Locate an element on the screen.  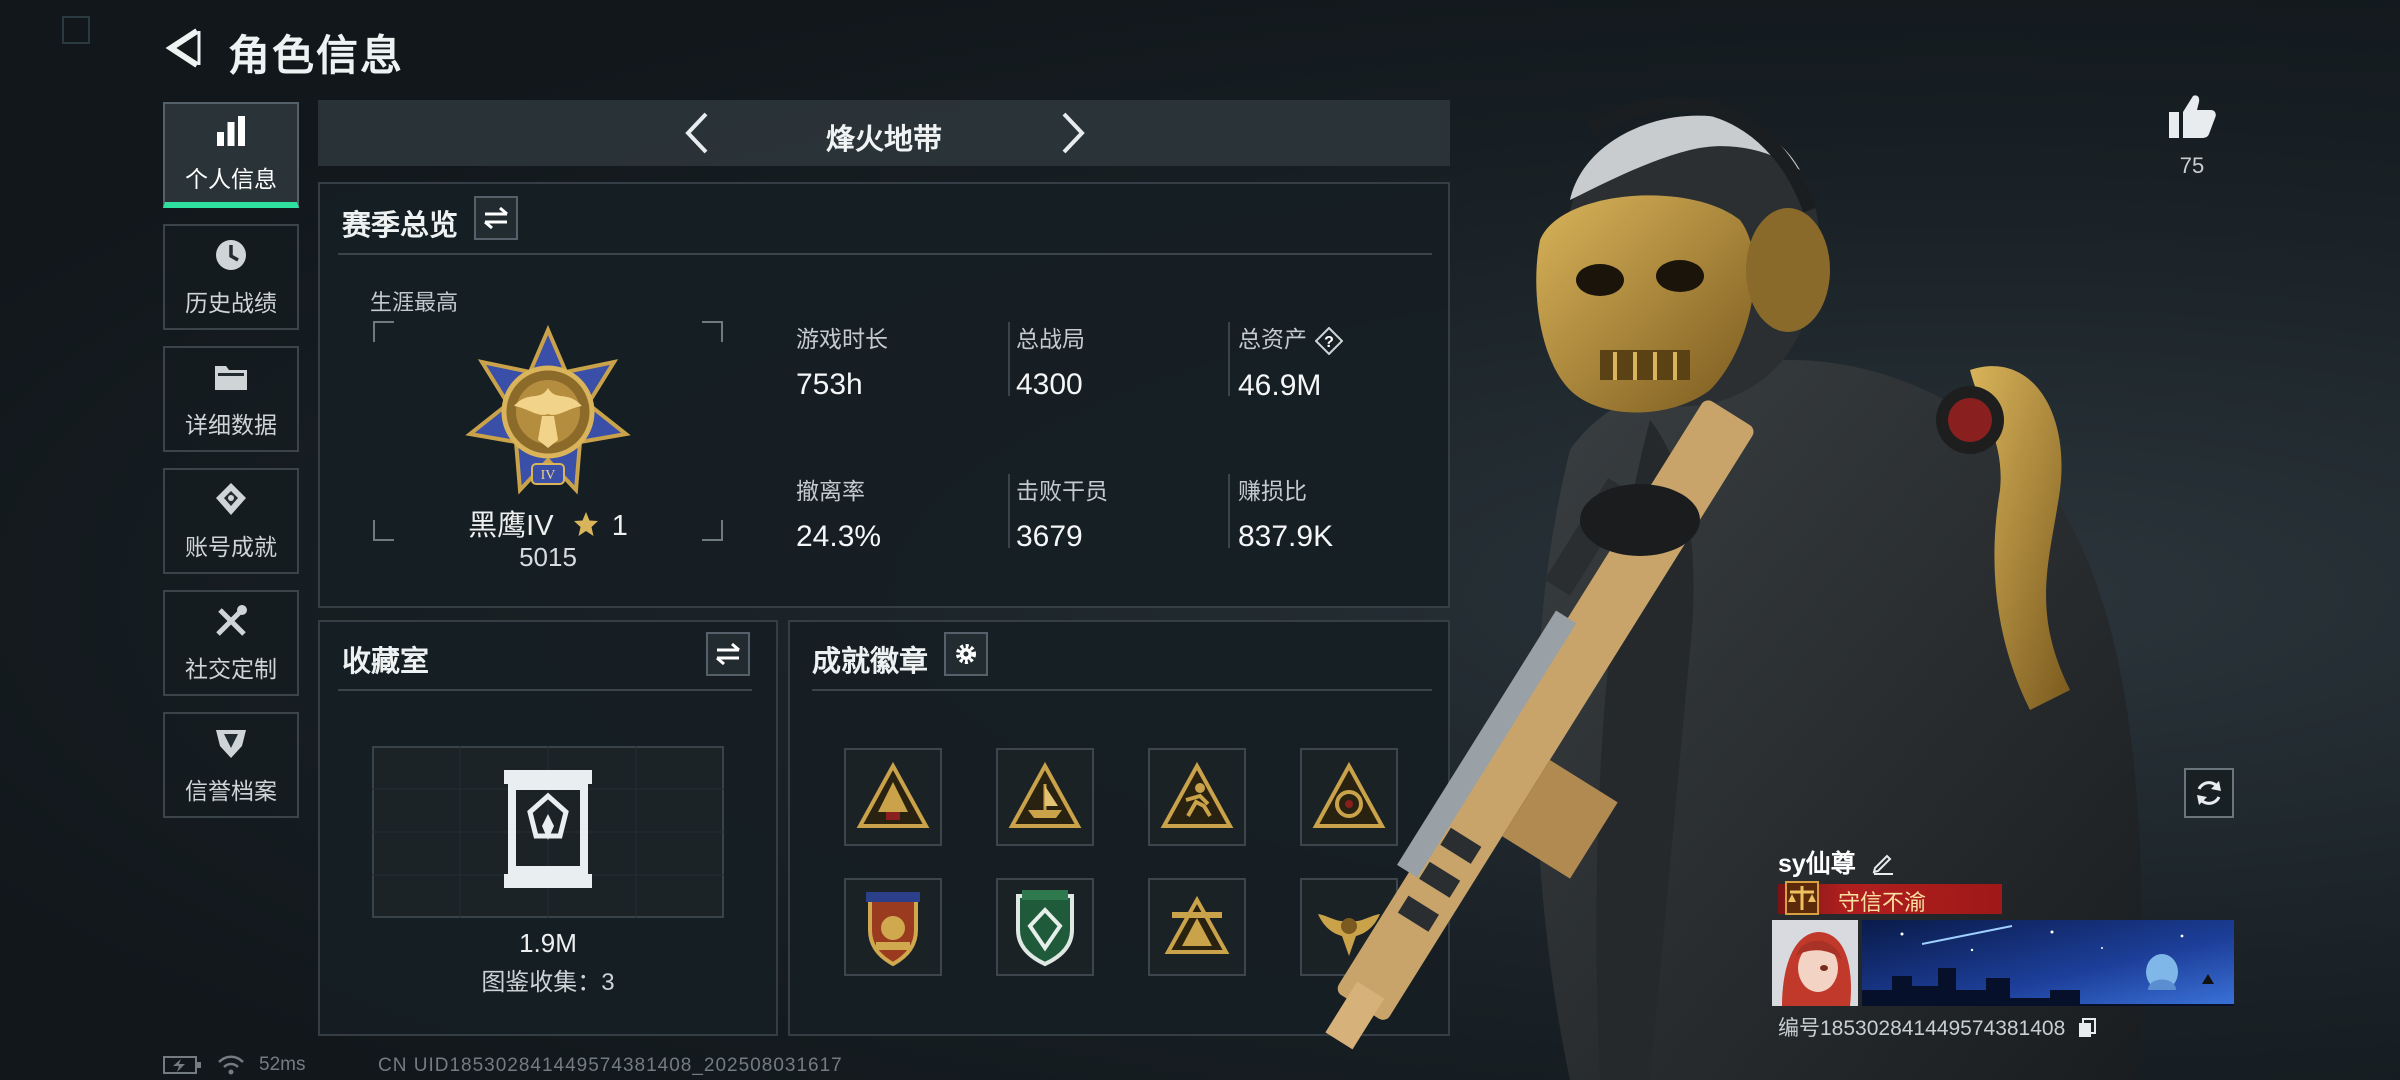
corner-marker is located at coordinates (76, 30).